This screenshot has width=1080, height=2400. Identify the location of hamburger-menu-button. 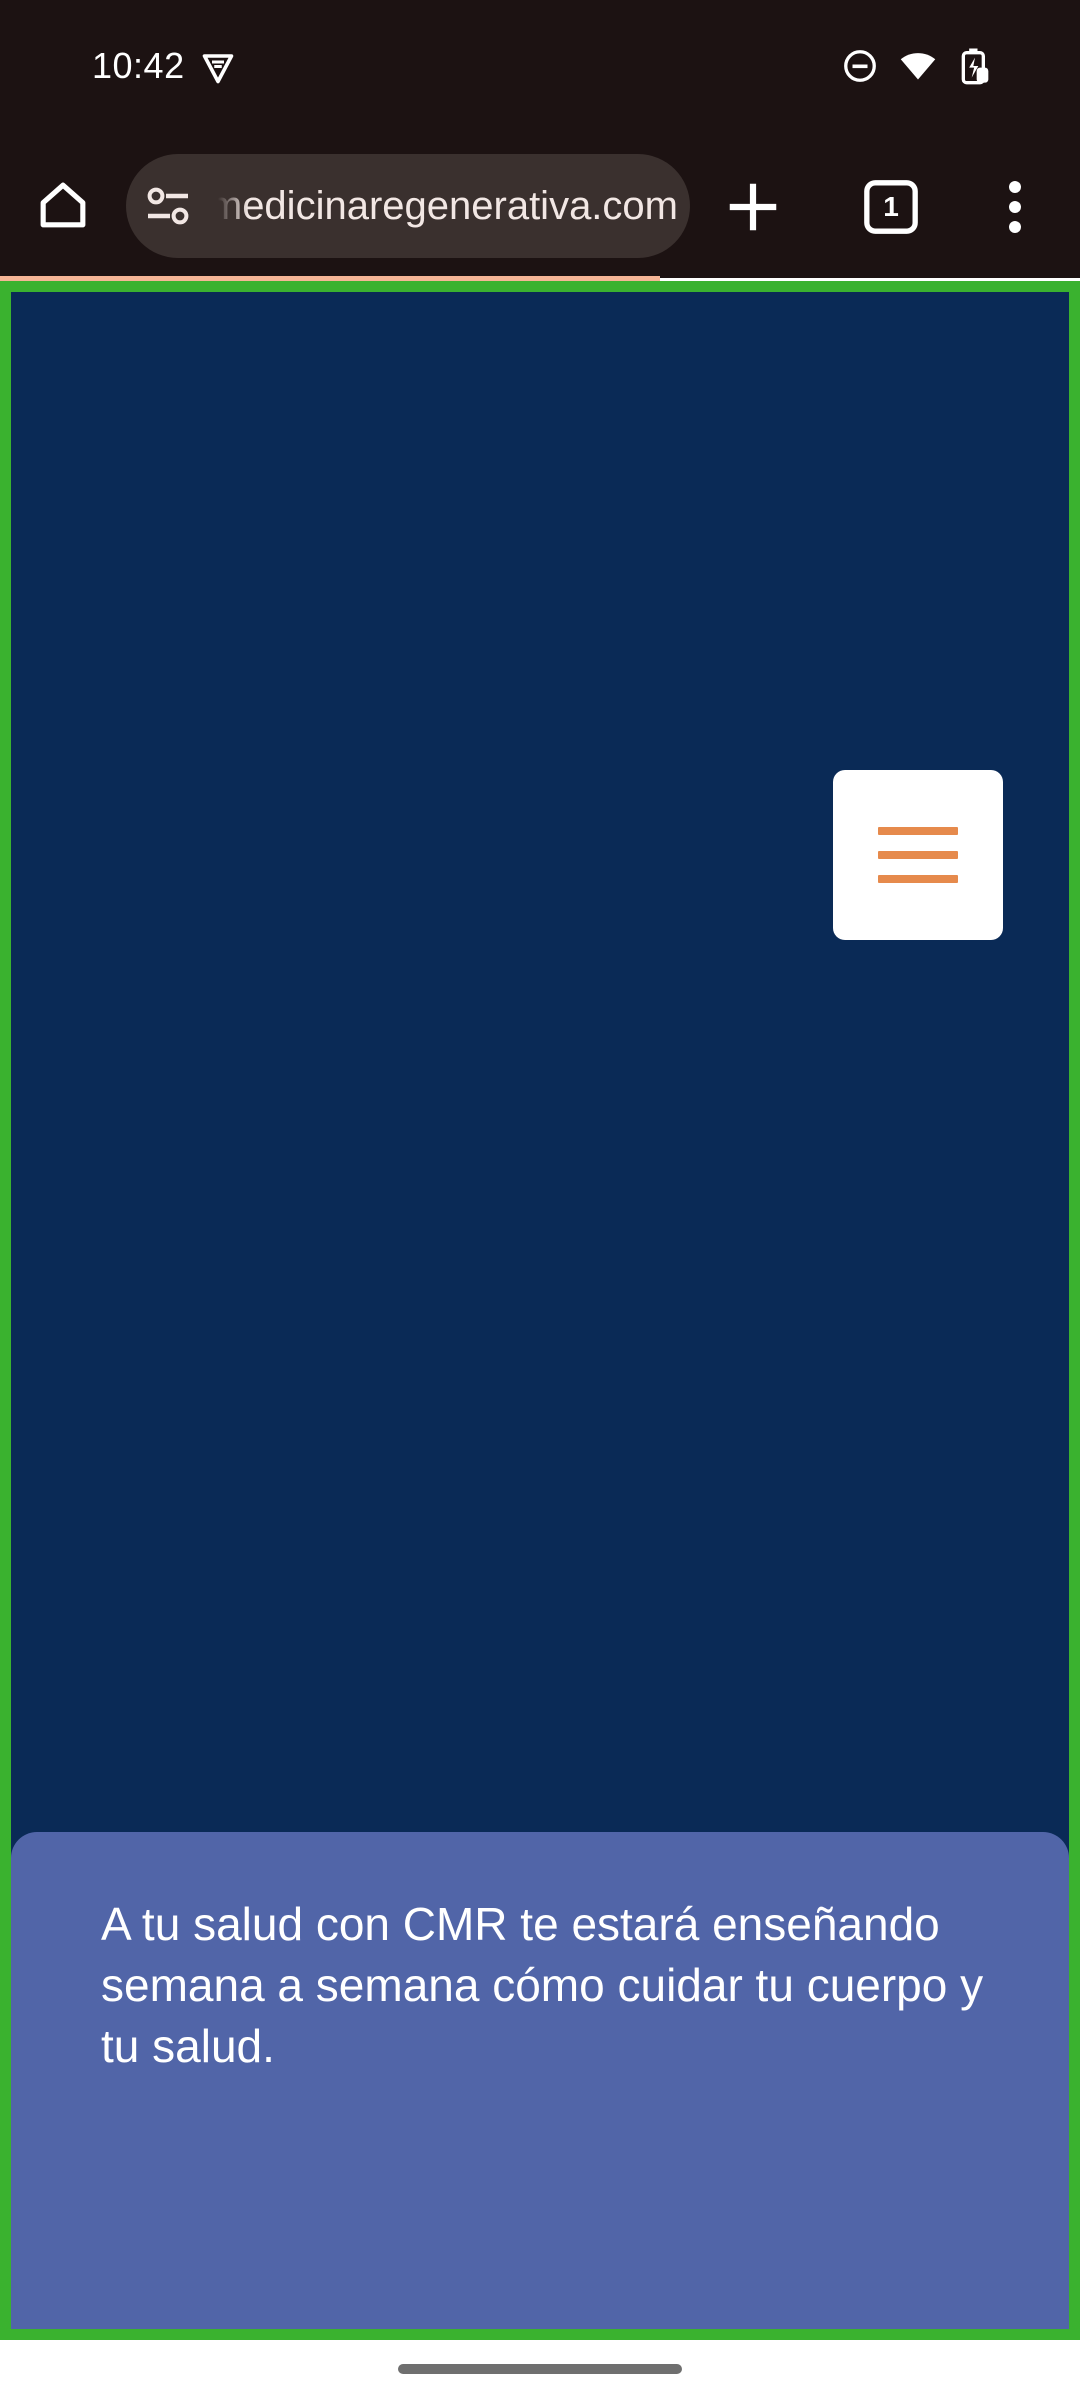
(918, 855).